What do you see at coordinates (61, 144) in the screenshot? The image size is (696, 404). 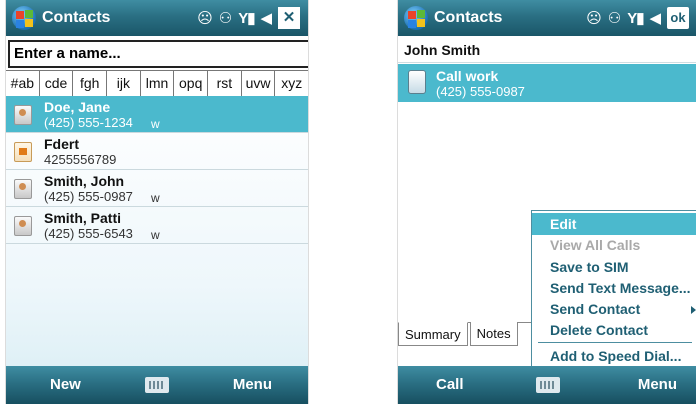 I see `contact-name: Fdert` at bounding box center [61, 144].